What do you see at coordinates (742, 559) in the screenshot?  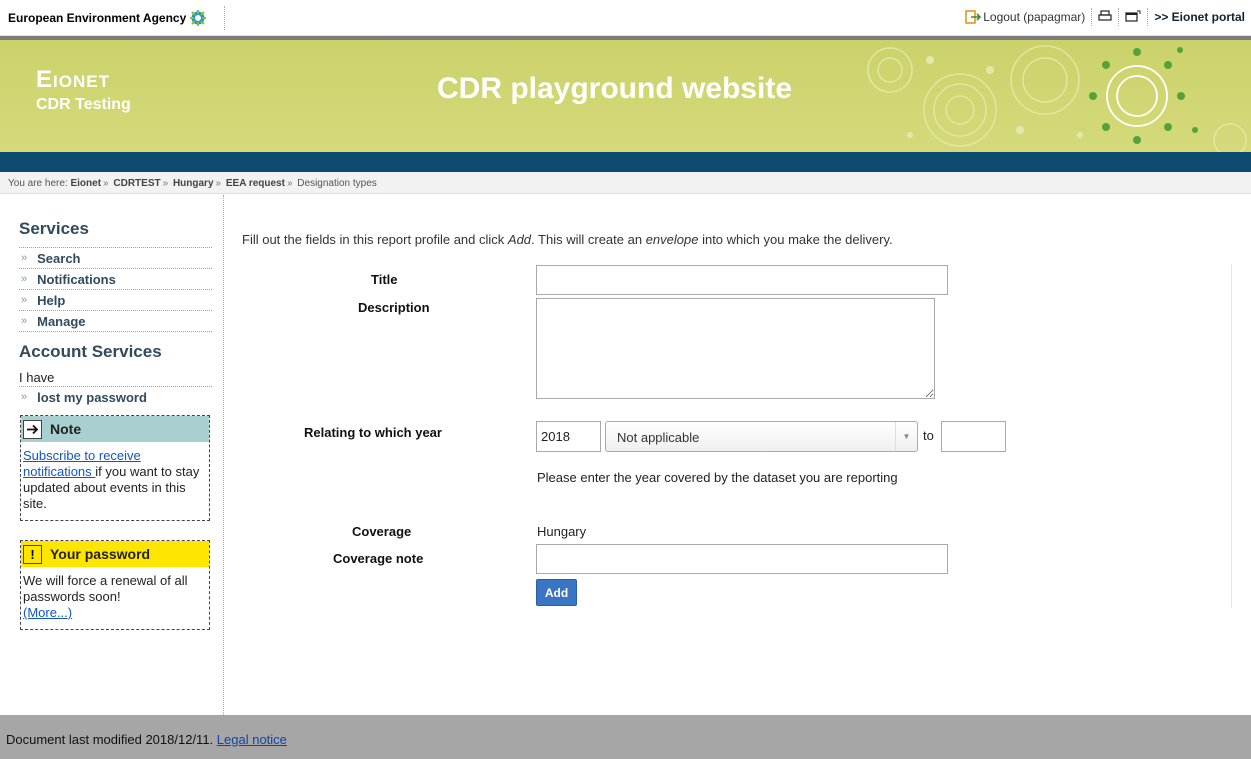 I see `coverage-note-input` at bounding box center [742, 559].